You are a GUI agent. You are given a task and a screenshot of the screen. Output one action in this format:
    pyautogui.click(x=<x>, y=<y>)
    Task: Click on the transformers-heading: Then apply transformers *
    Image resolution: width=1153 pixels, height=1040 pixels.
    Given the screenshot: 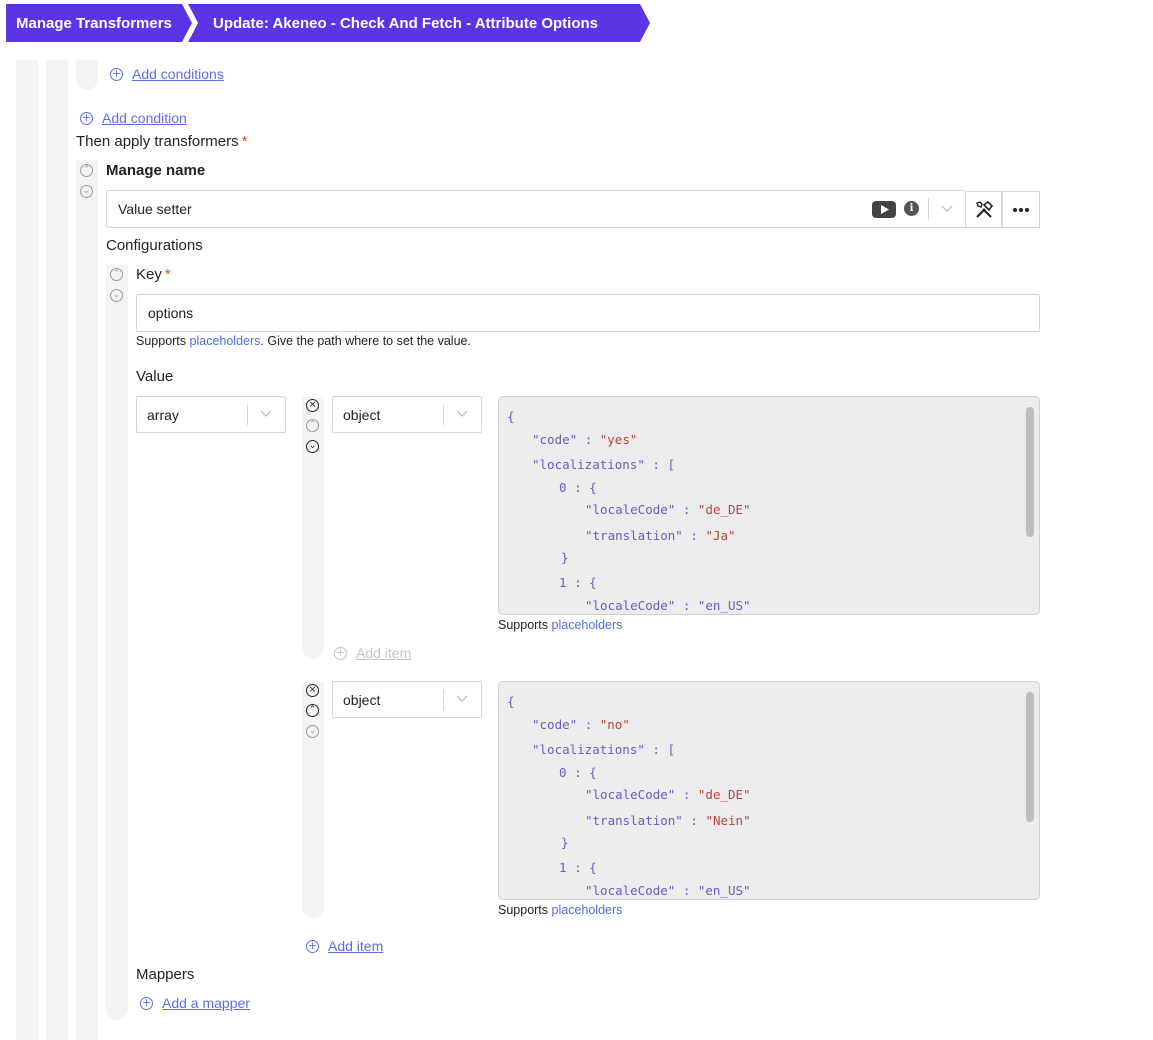 What is the action you would take?
    pyautogui.click(x=161, y=141)
    